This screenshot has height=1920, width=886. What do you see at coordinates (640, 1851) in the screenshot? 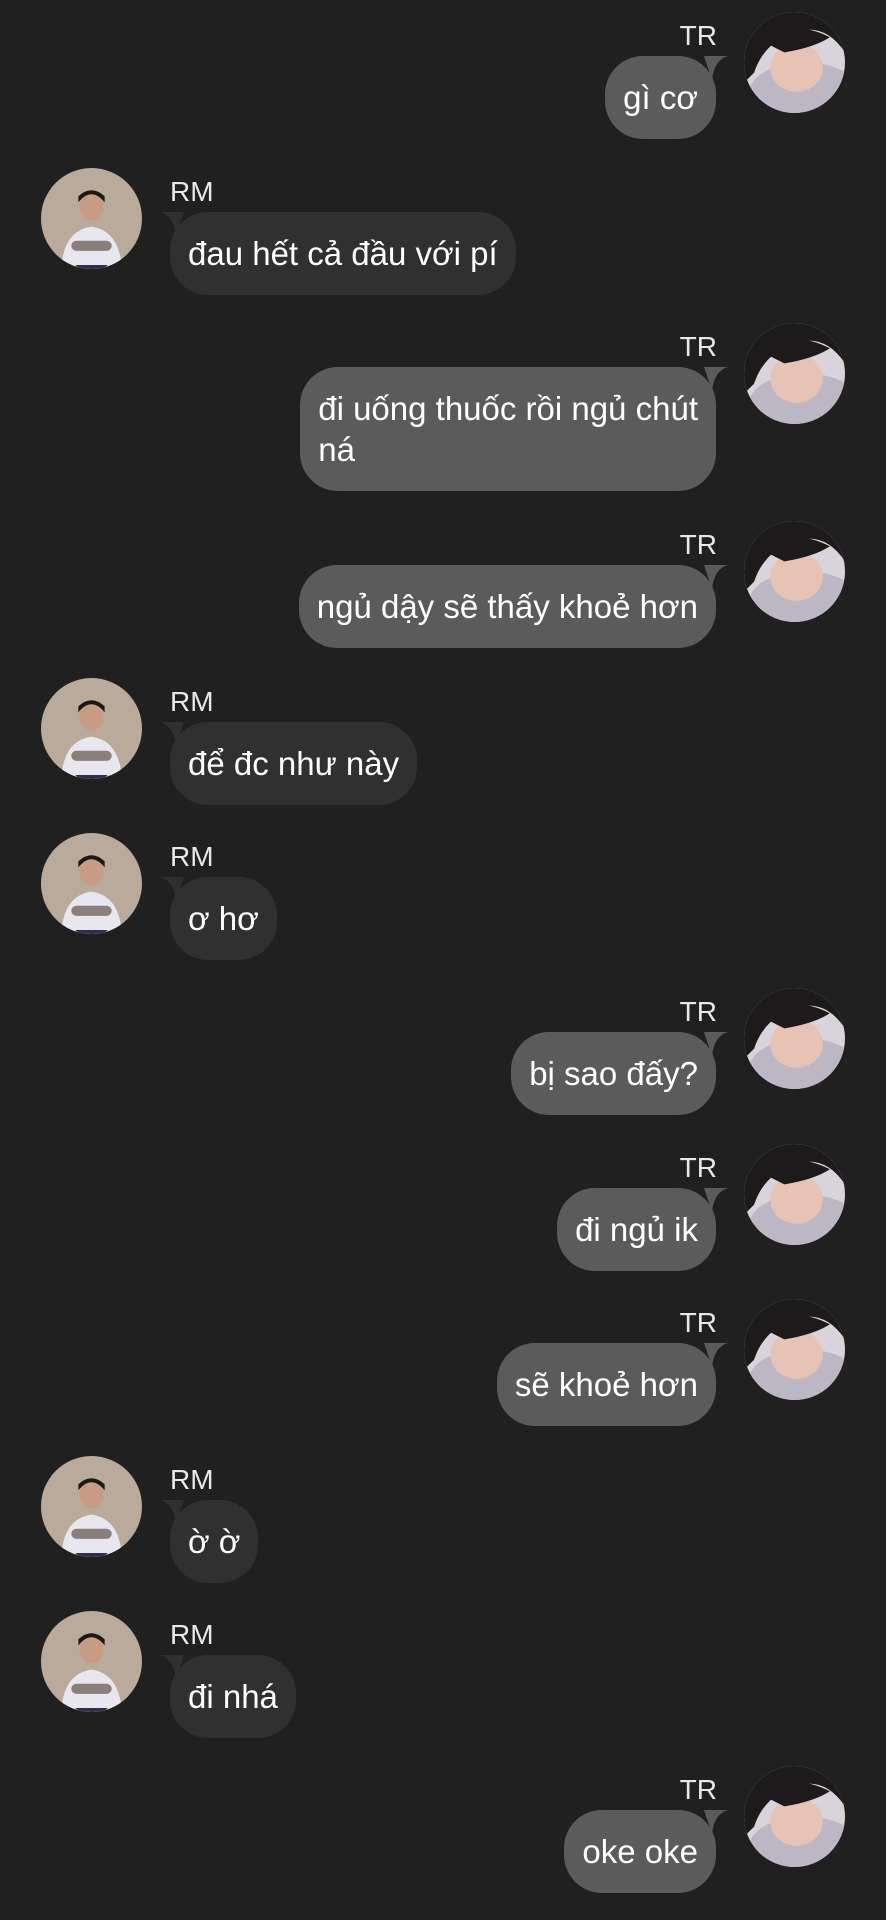
I see `message-bubble: oke oke` at bounding box center [640, 1851].